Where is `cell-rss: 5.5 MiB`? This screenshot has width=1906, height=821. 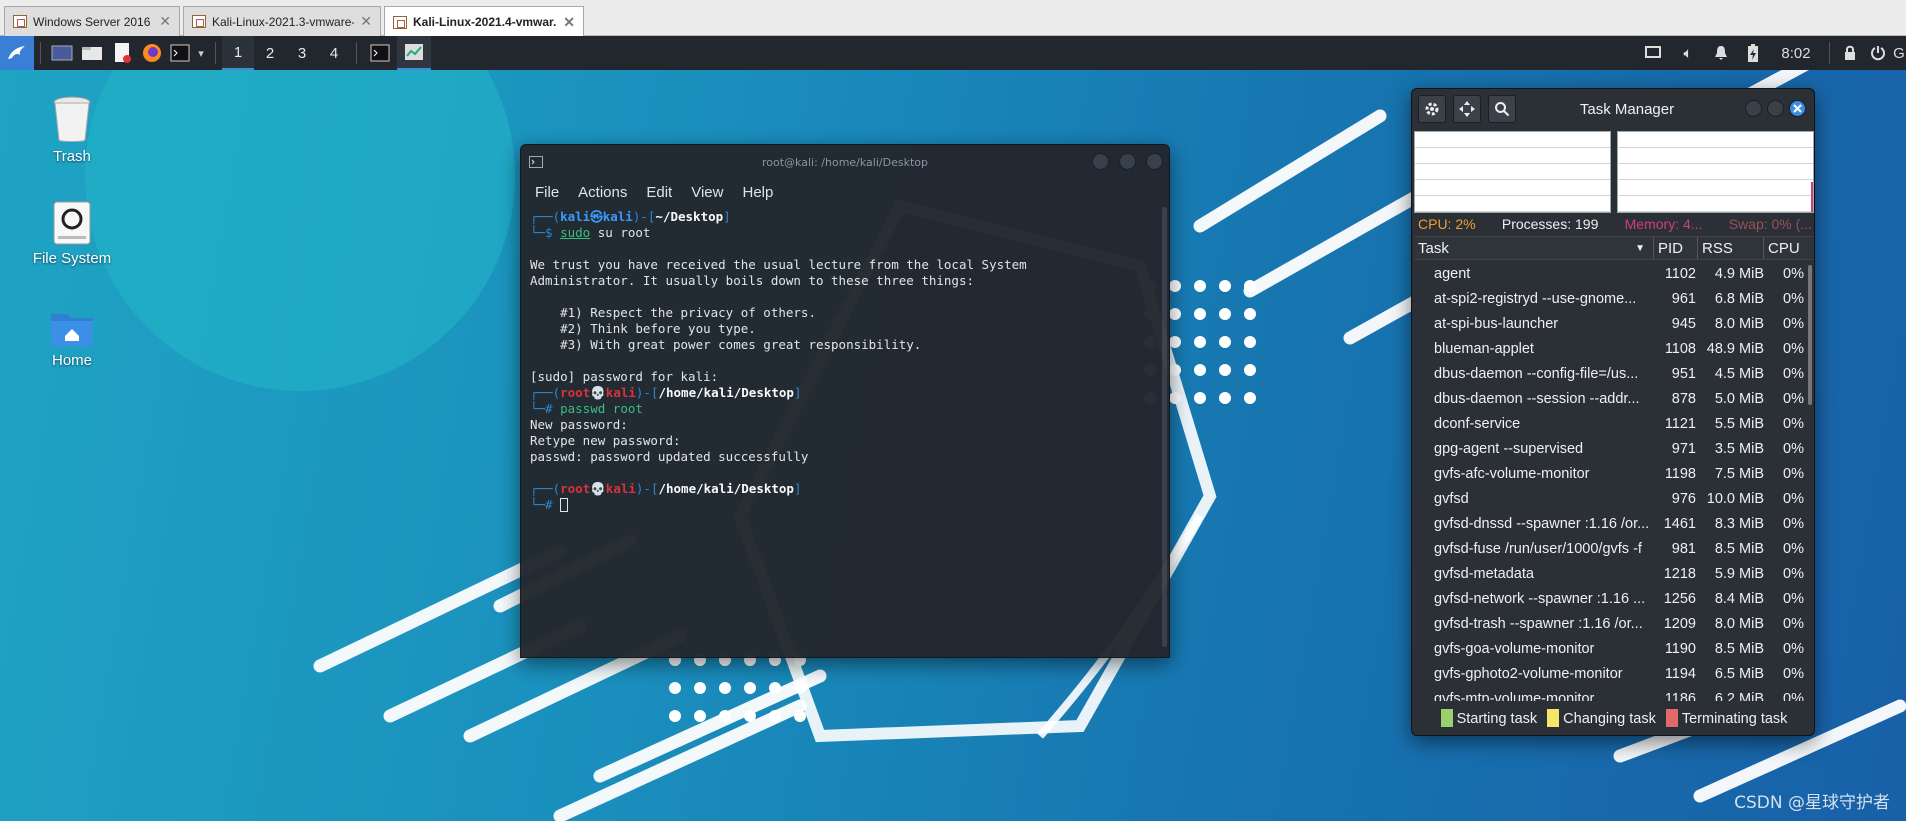 cell-rss: 5.5 MiB is located at coordinates (1739, 423).